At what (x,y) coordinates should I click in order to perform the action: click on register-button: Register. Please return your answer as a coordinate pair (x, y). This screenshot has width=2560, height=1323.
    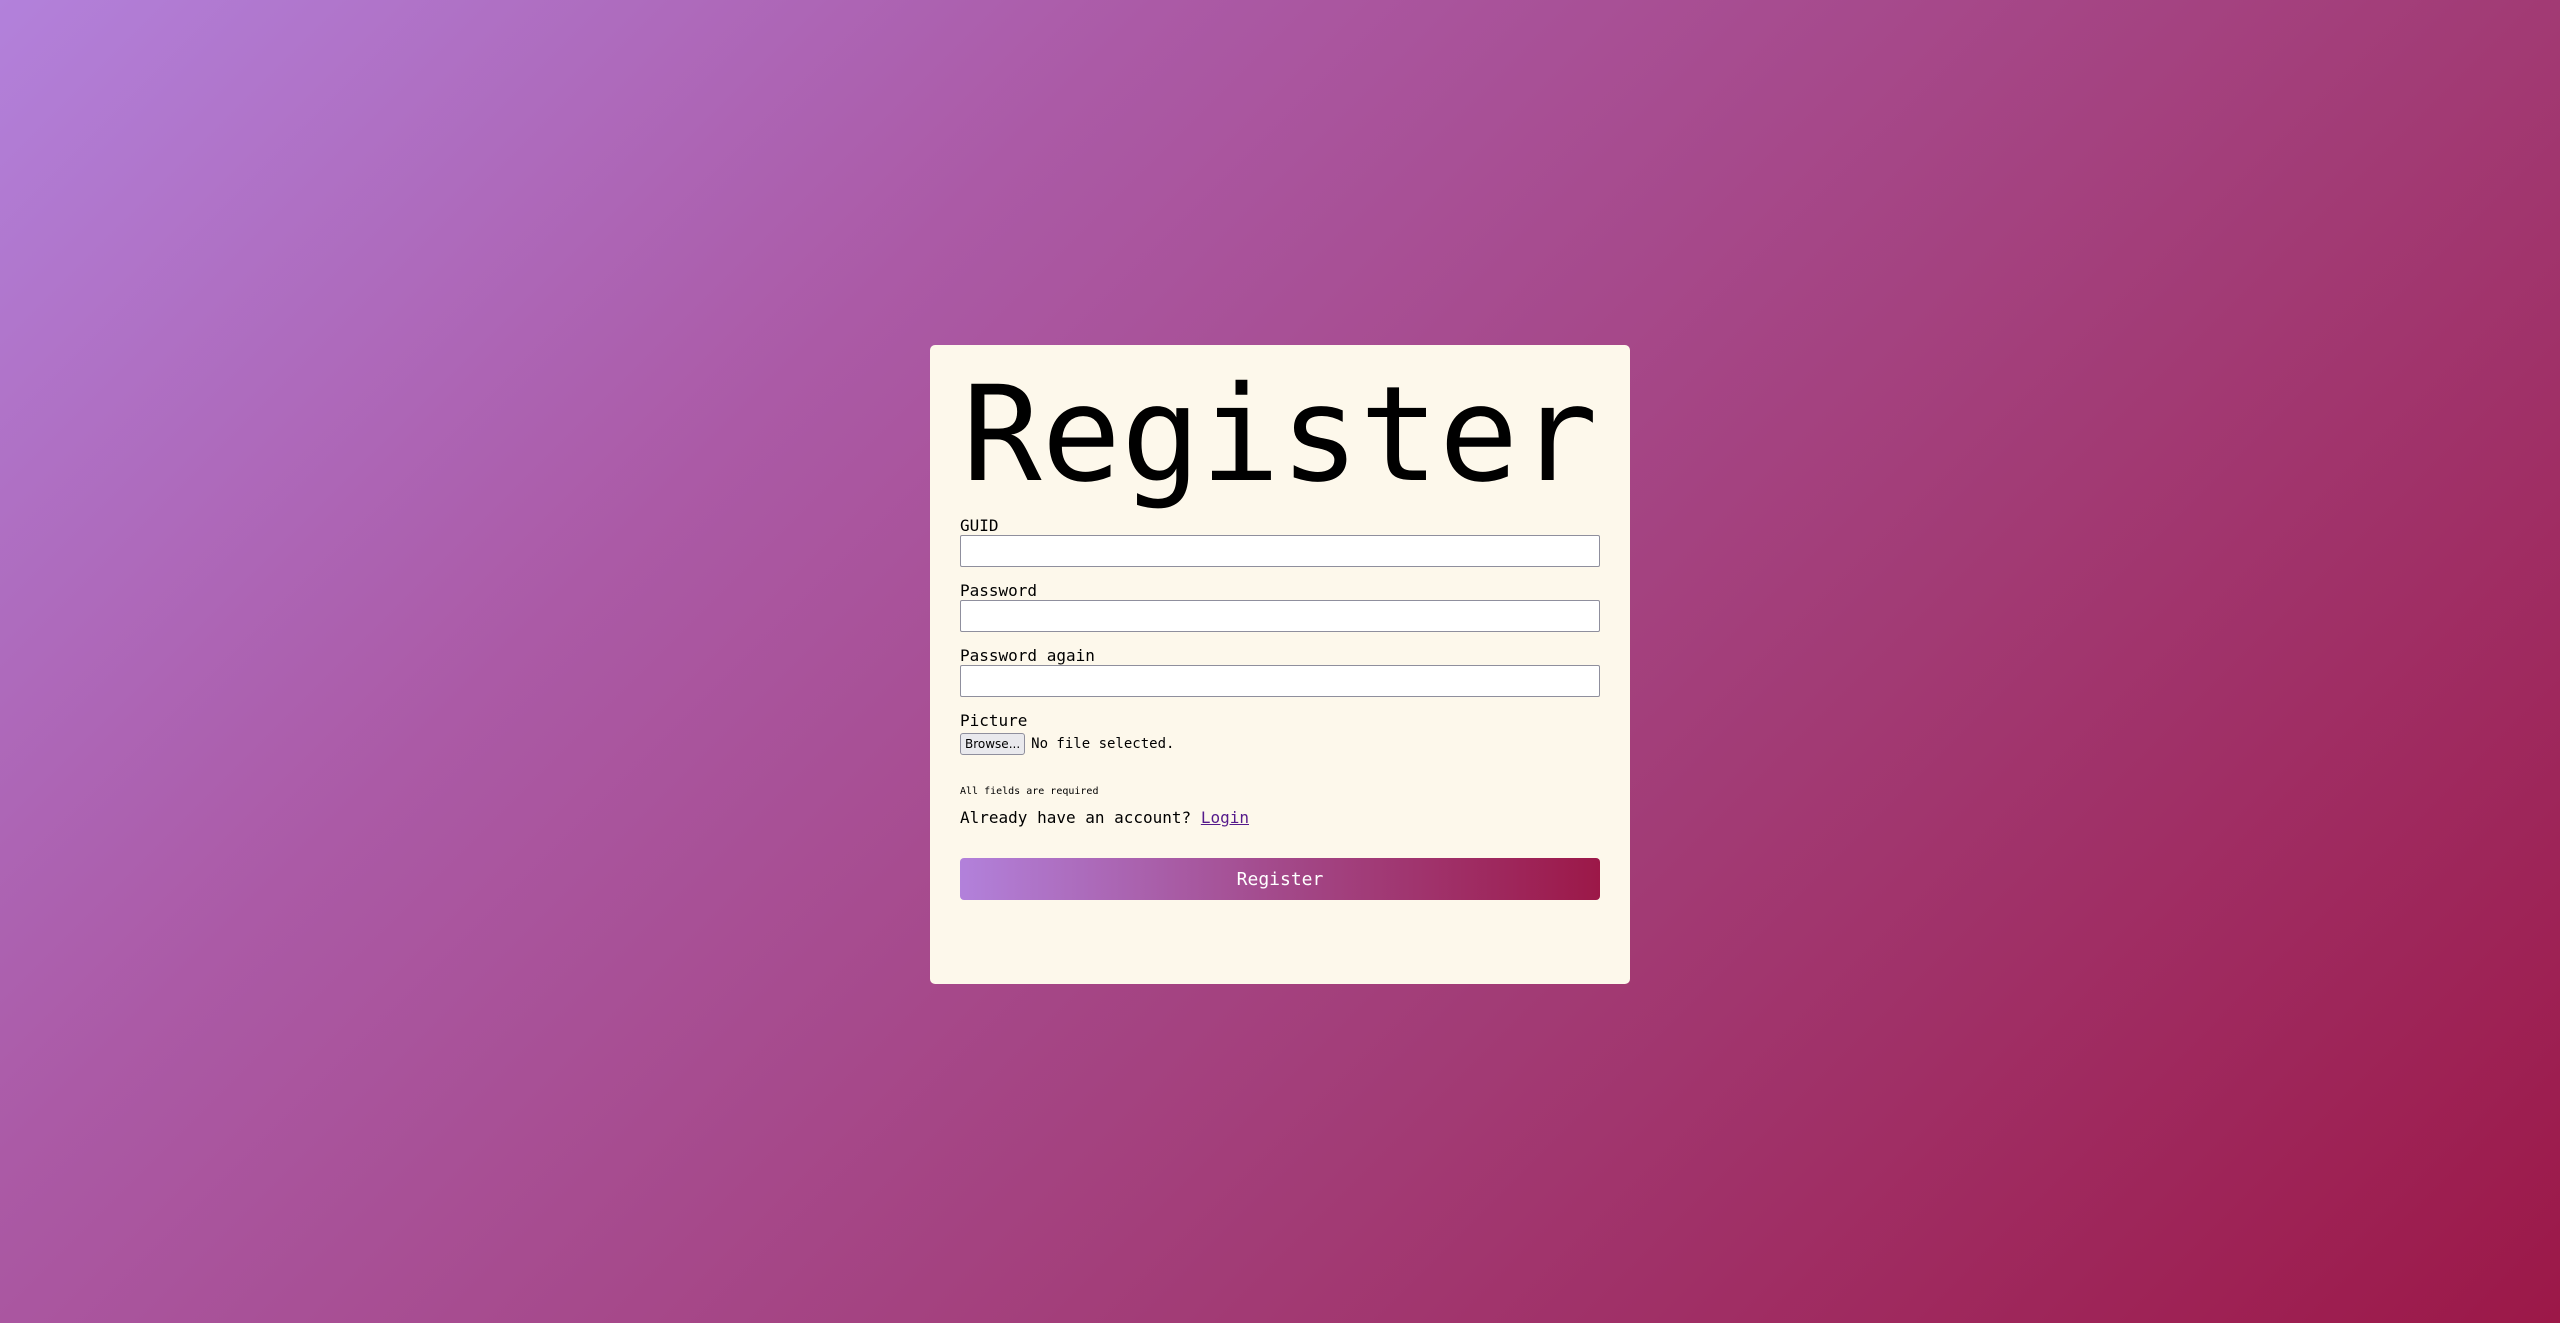
    Looking at the image, I should click on (1280, 879).